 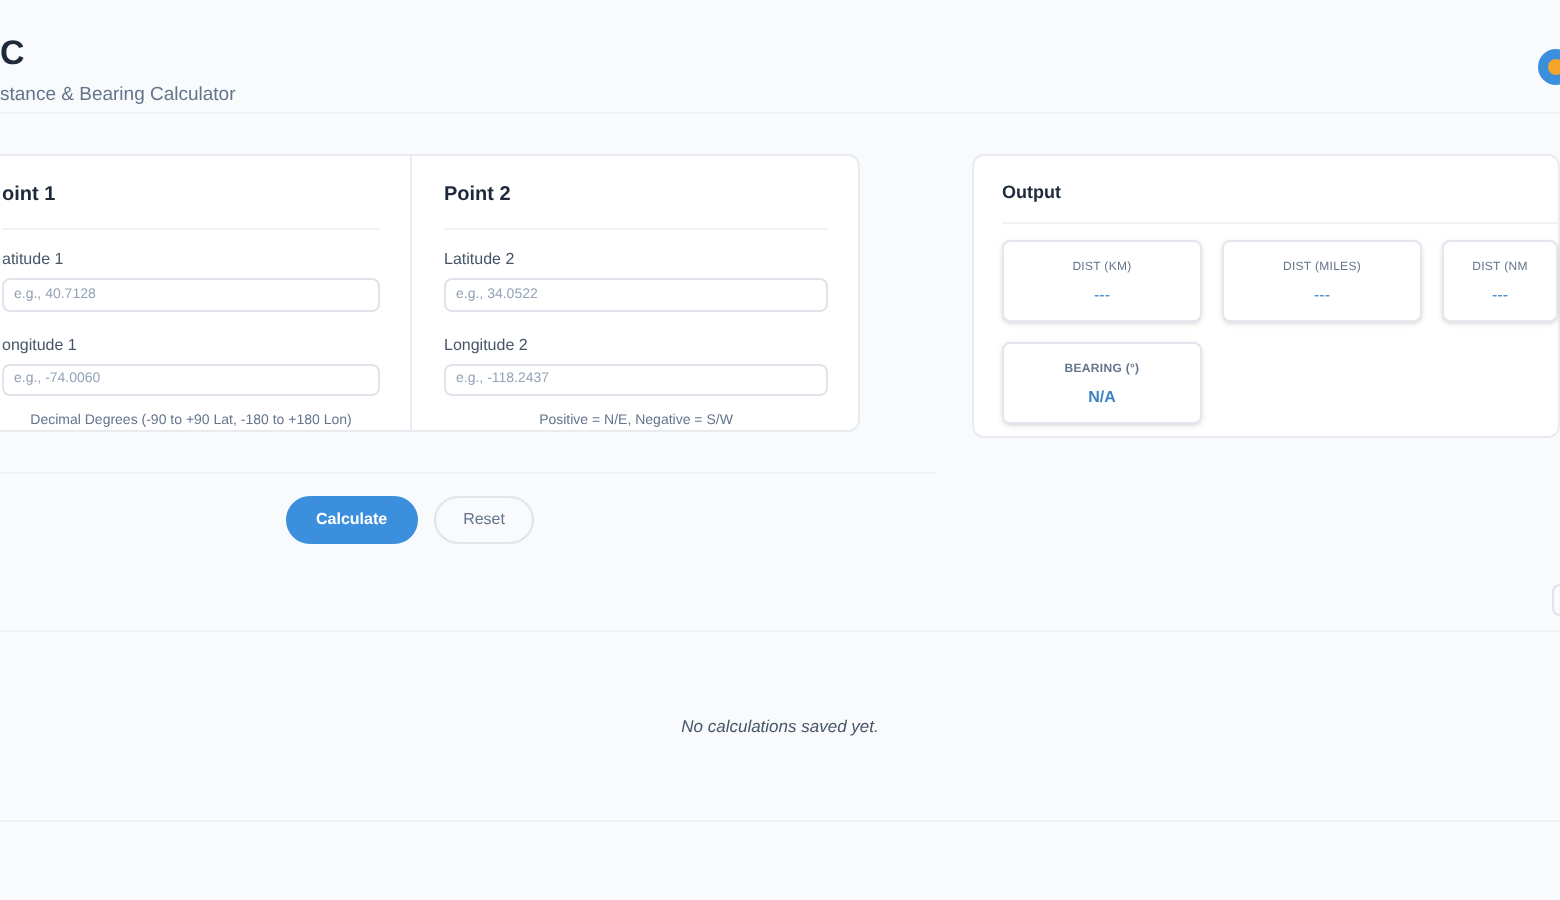 I want to click on section-heading: Output, so click(x=1280, y=203).